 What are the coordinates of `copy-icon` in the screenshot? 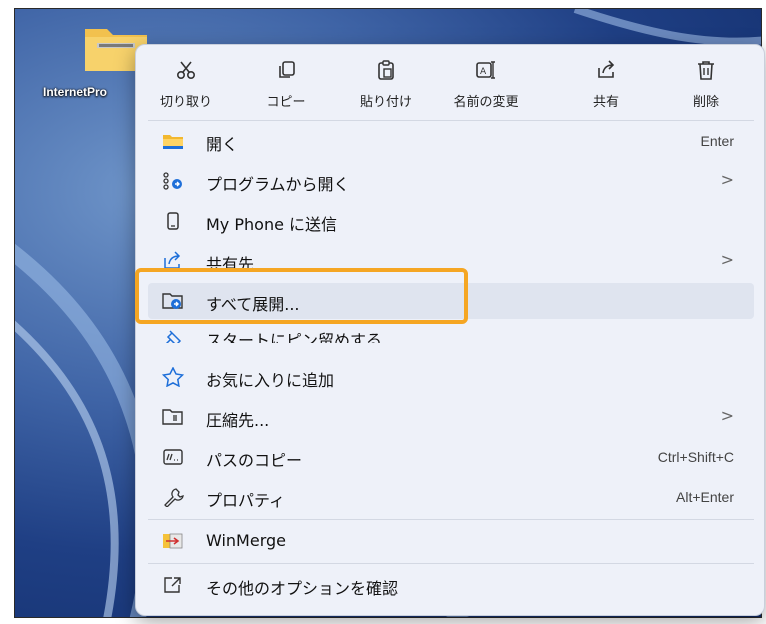 It's located at (287, 69).